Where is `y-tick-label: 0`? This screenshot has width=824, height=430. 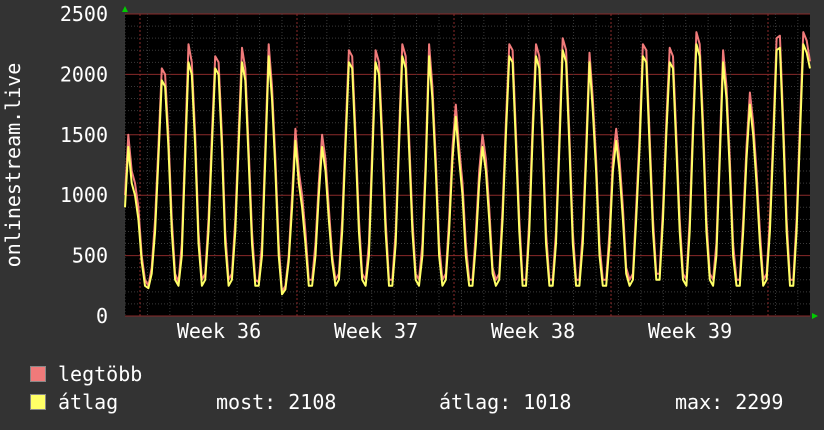 y-tick-label: 0 is located at coordinates (102, 316).